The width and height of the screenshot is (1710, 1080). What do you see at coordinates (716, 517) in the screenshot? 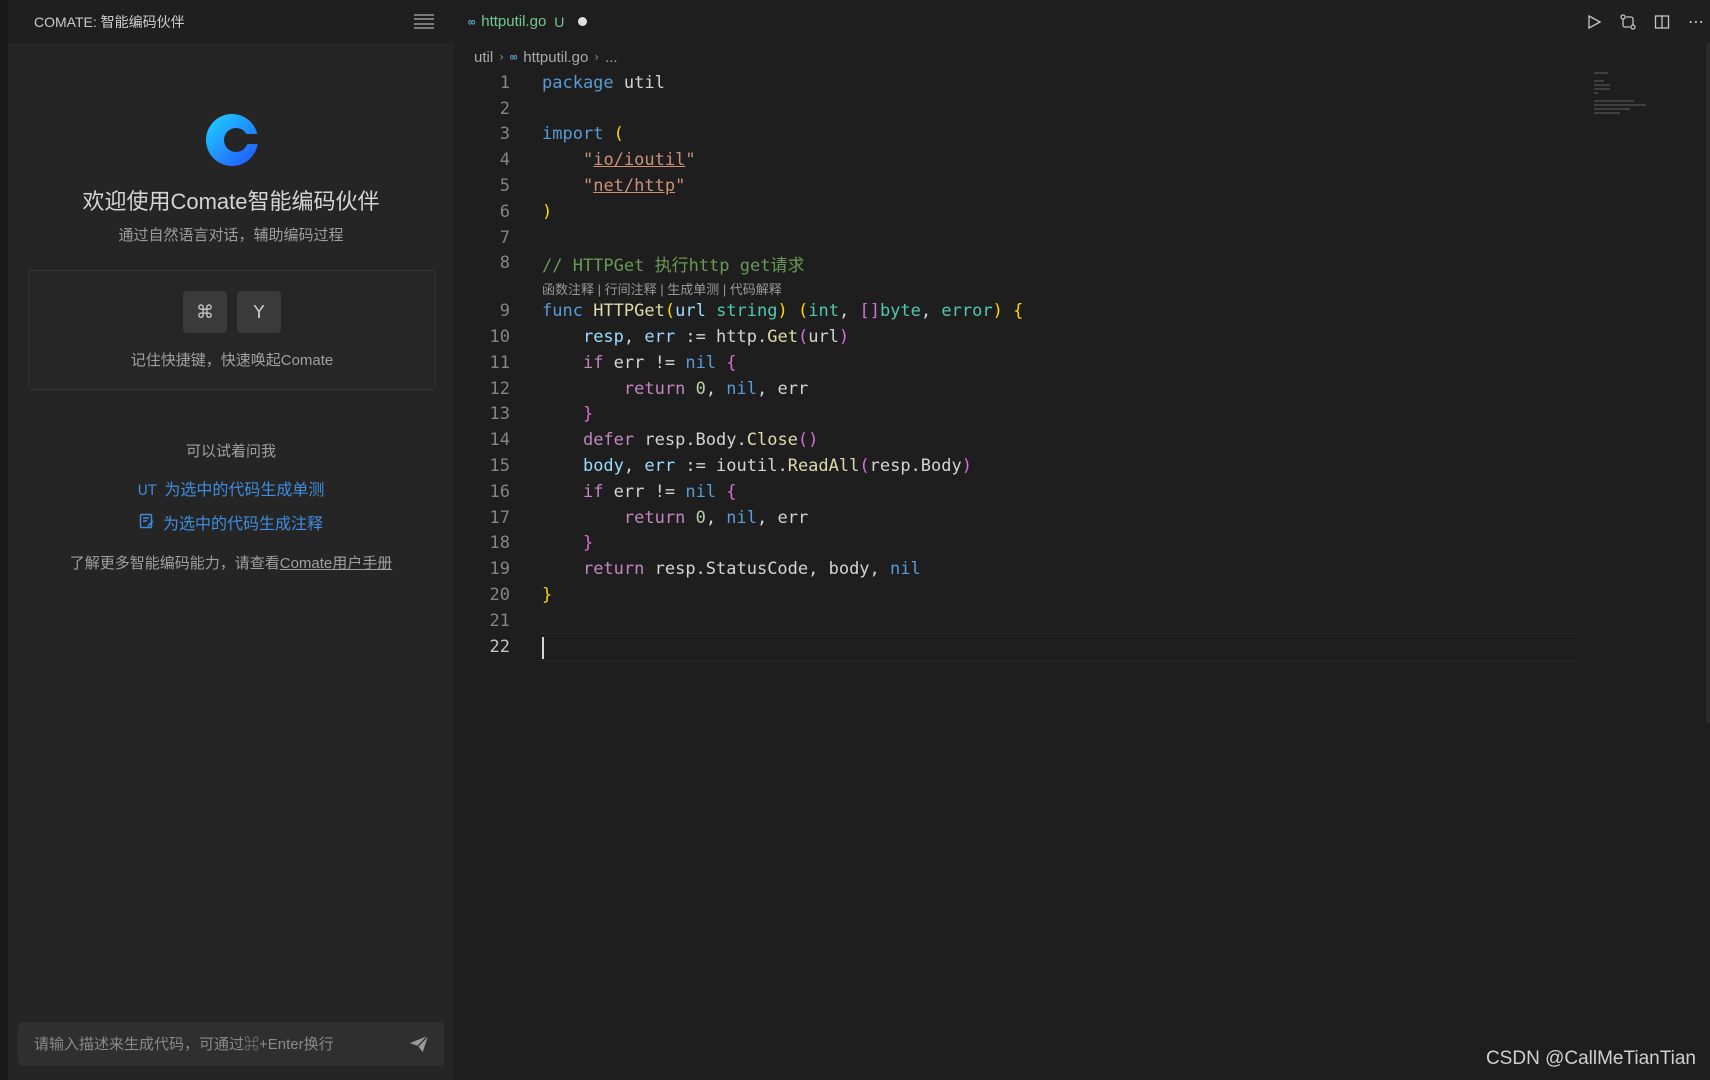
I see `code-text: return 0, nil, err` at bounding box center [716, 517].